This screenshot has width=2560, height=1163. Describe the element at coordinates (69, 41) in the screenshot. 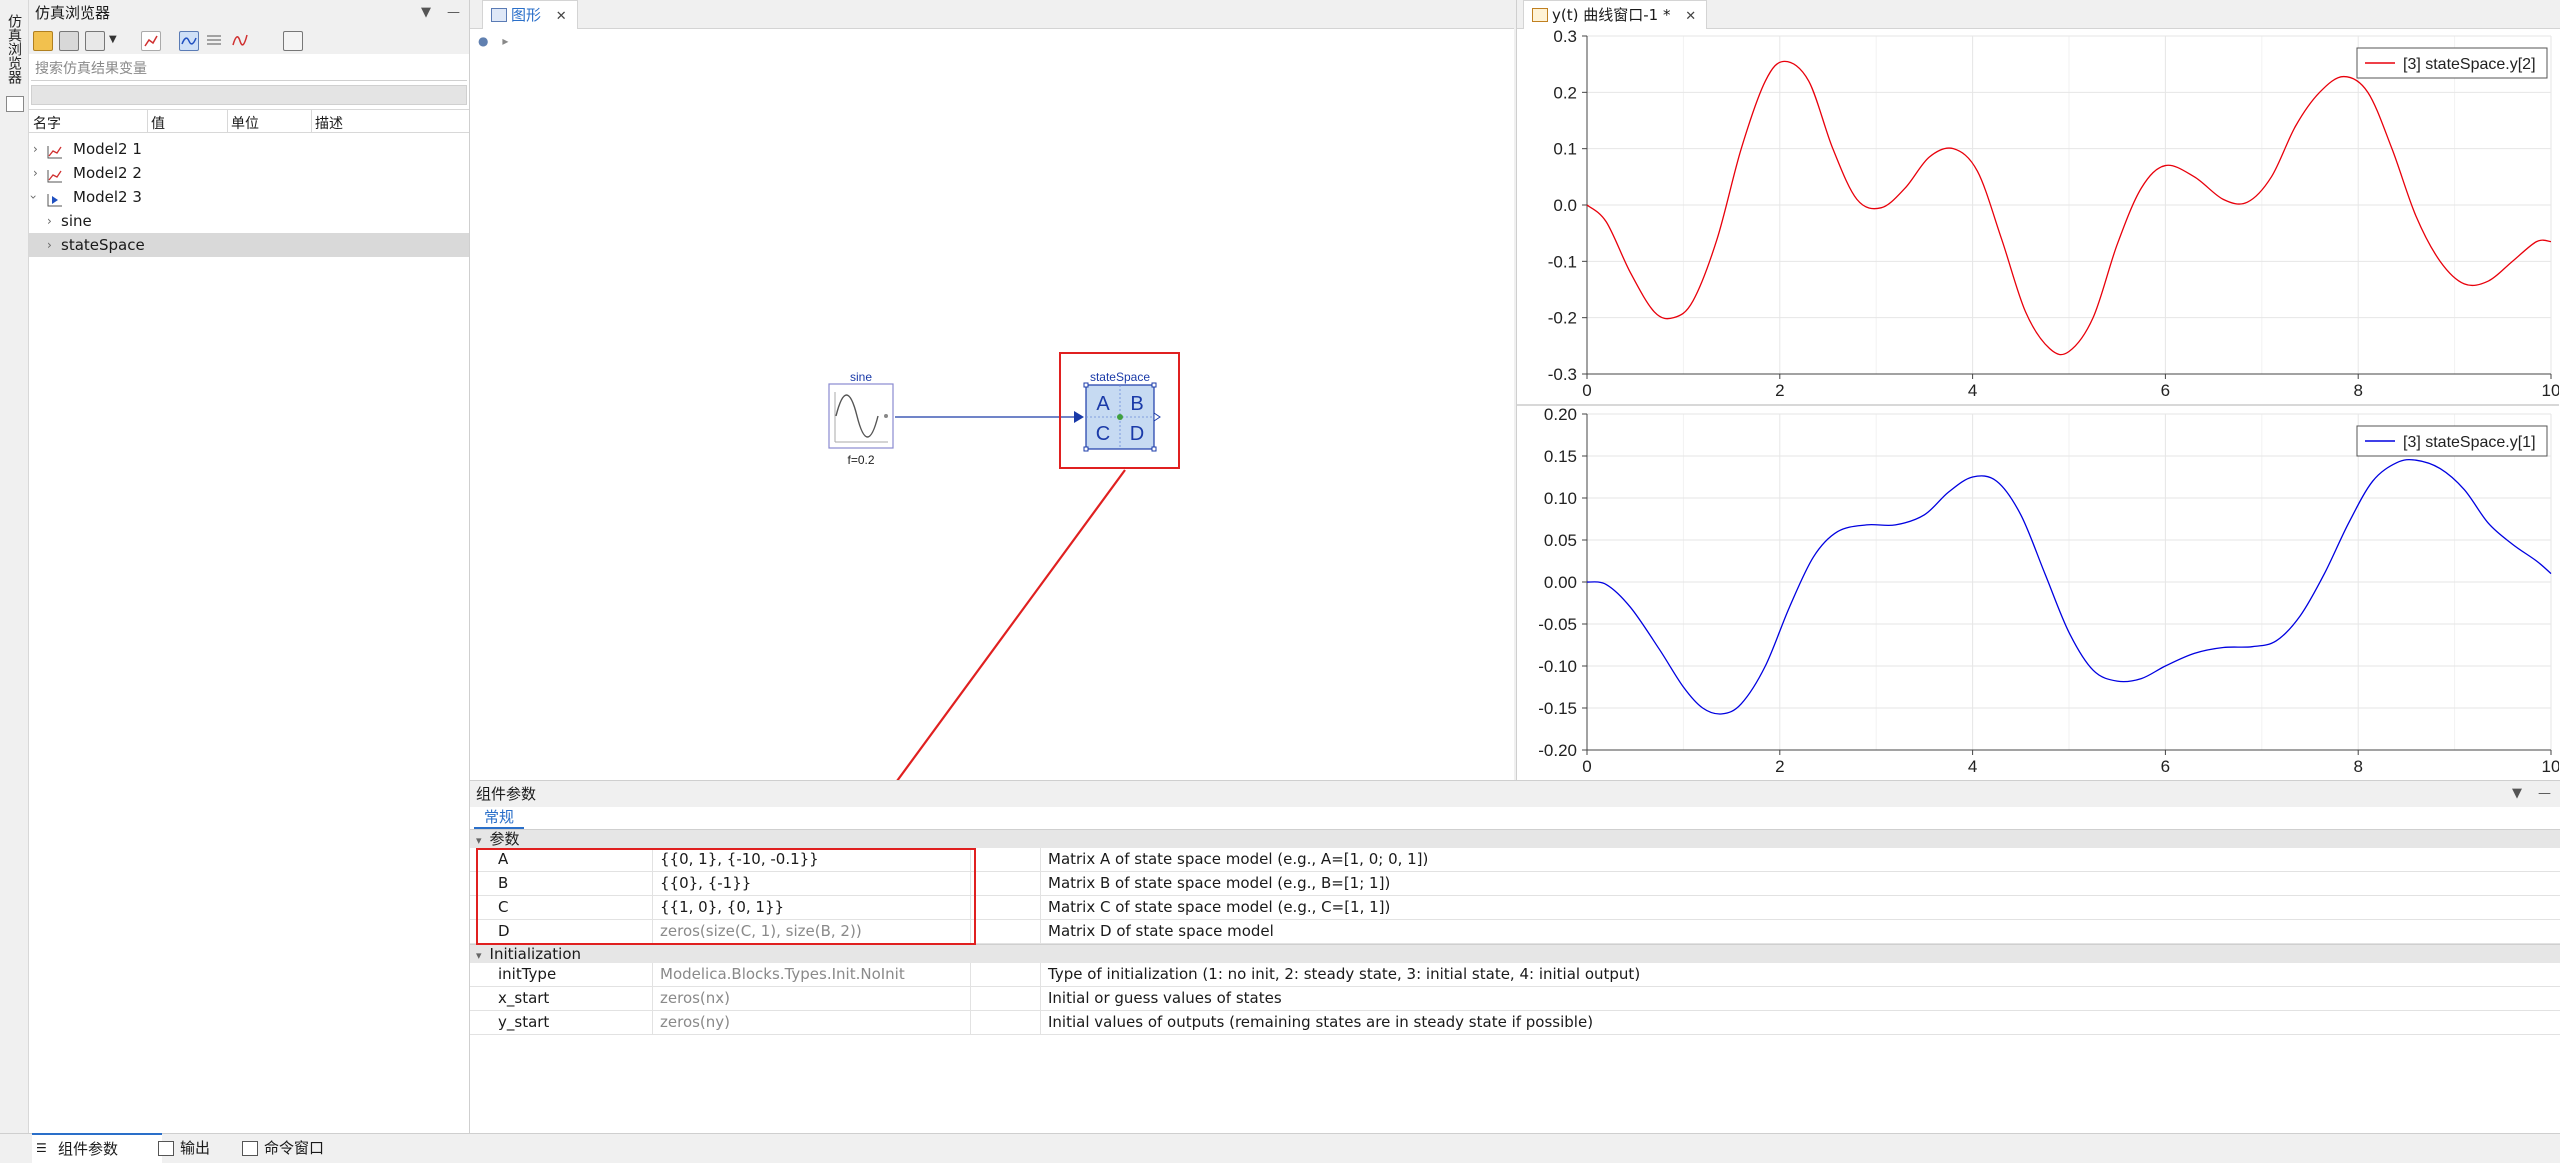

I see `save-icon` at that location.